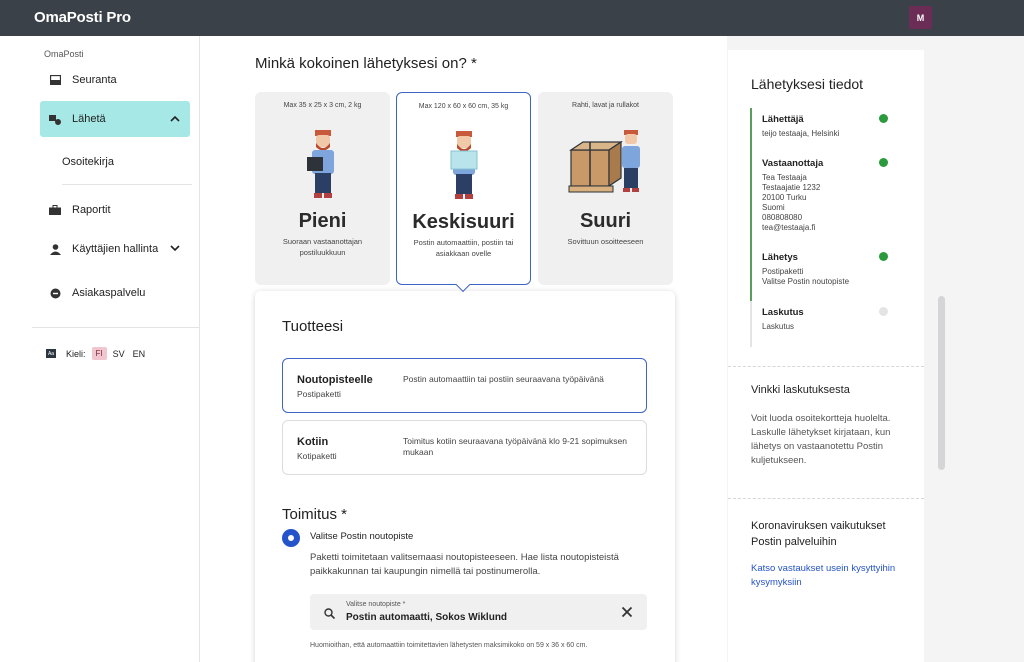 The width and height of the screenshot is (1024, 662). Describe the element at coordinates (512, 18) in the screenshot. I see `top-bar: OmaPosti Pro M` at that location.